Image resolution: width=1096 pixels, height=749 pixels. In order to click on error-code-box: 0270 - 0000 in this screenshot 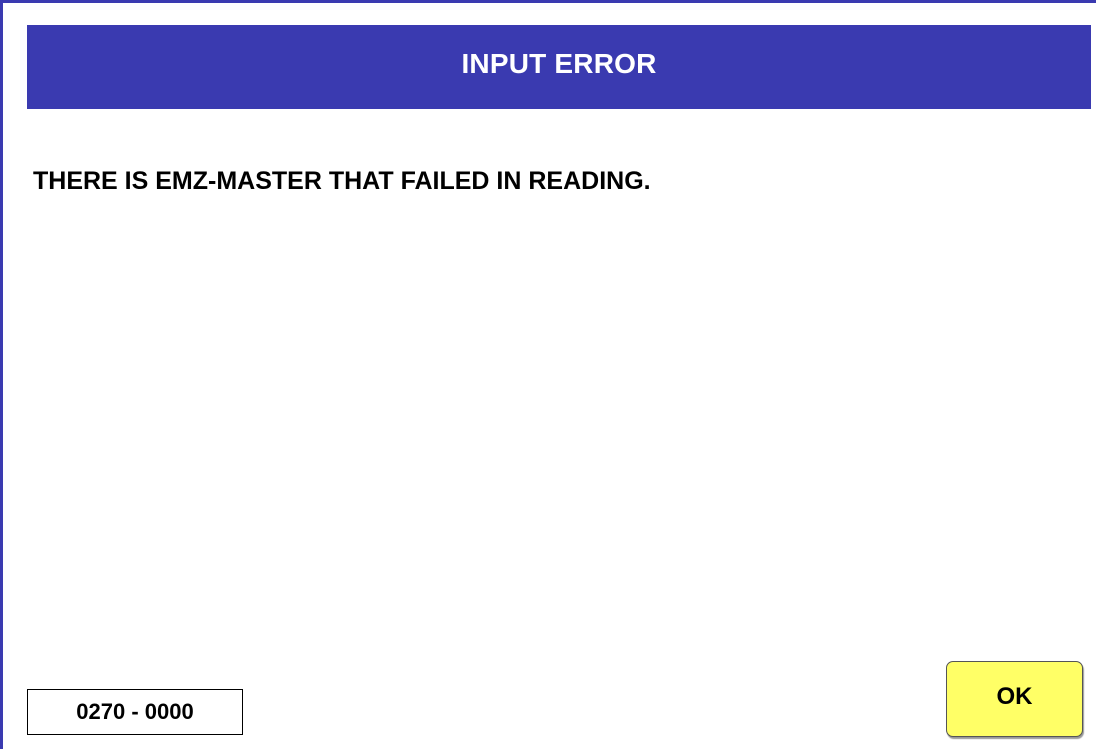, I will do `click(135, 712)`.